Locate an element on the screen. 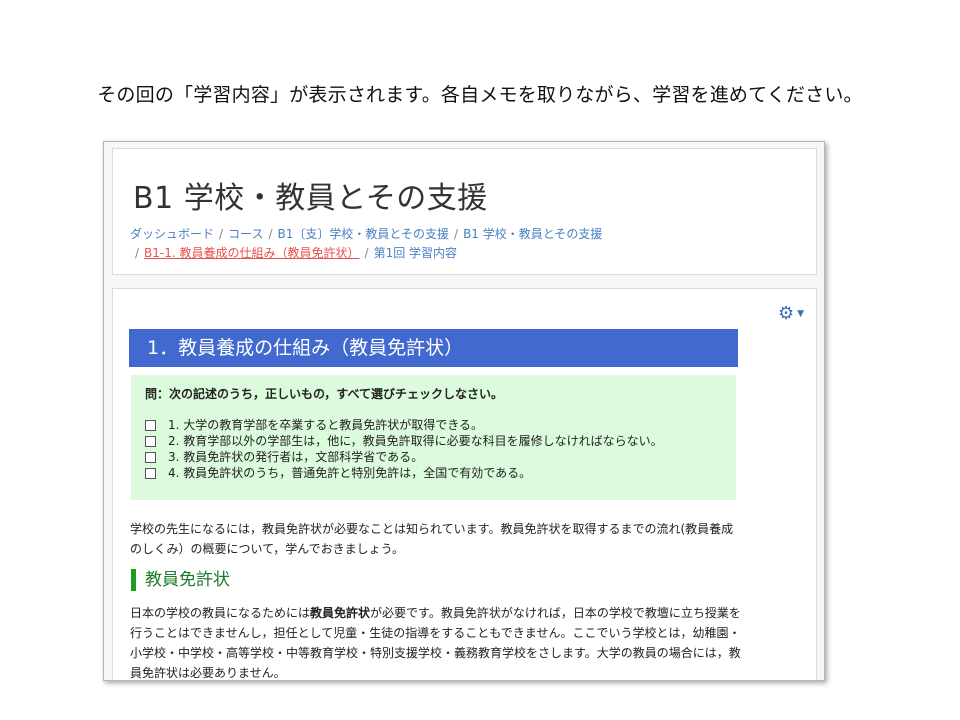  section-title: 1．教員養成の仕組み（教員免許状） is located at coordinates (433, 348).